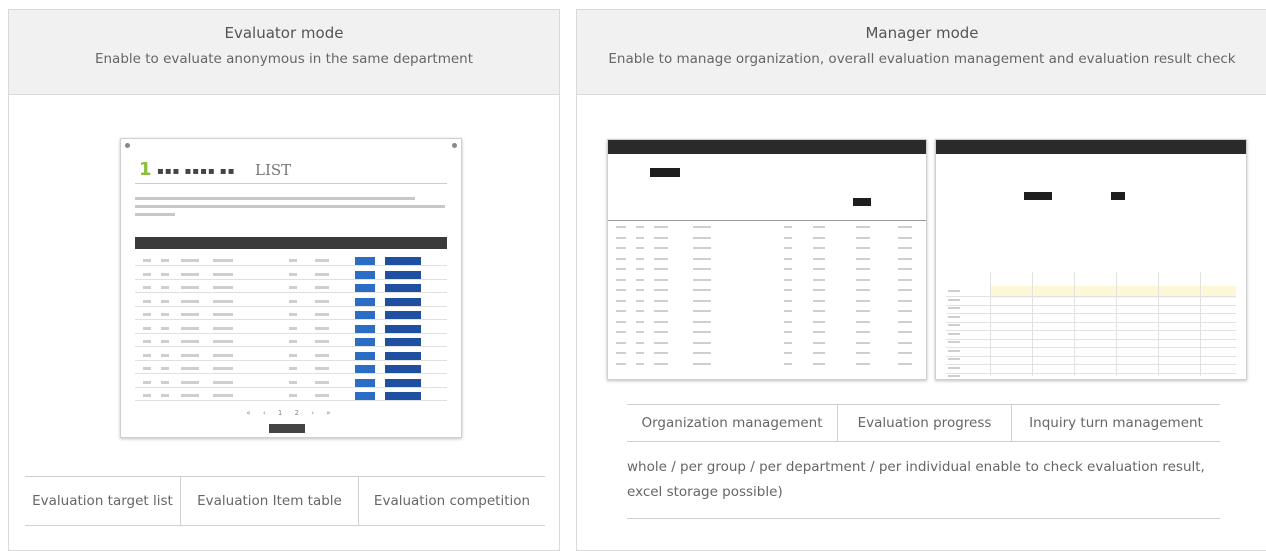 This screenshot has height=551, width=1266. Describe the element at coordinates (291, 413) in the screenshot. I see `pagination: « ‹ 1 2 › »` at that location.